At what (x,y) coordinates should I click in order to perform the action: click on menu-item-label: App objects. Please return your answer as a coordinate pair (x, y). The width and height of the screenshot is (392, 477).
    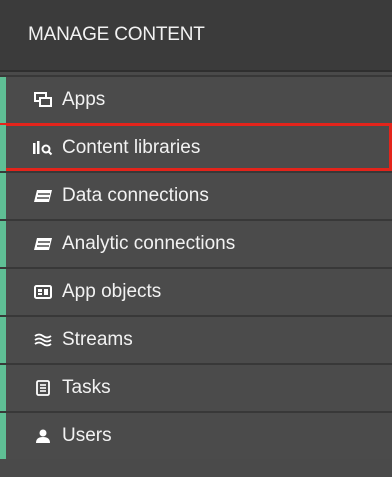
    Looking at the image, I should click on (112, 291).